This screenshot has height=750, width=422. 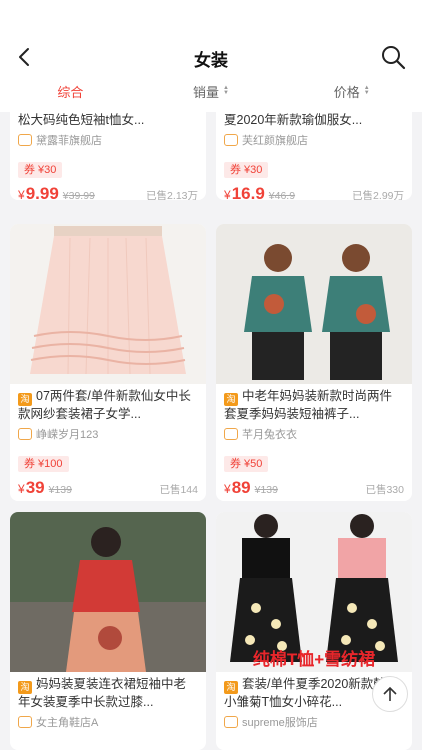 What do you see at coordinates (43, 464) in the screenshot?
I see `coupon-badge: 券 ¥100` at bounding box center [43, 464].